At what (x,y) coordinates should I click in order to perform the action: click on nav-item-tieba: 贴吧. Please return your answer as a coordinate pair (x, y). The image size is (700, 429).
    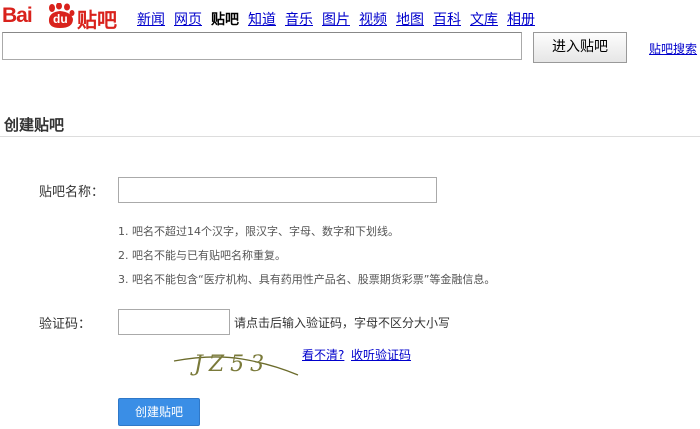
    Looking at the image, I should click on (225, 20).